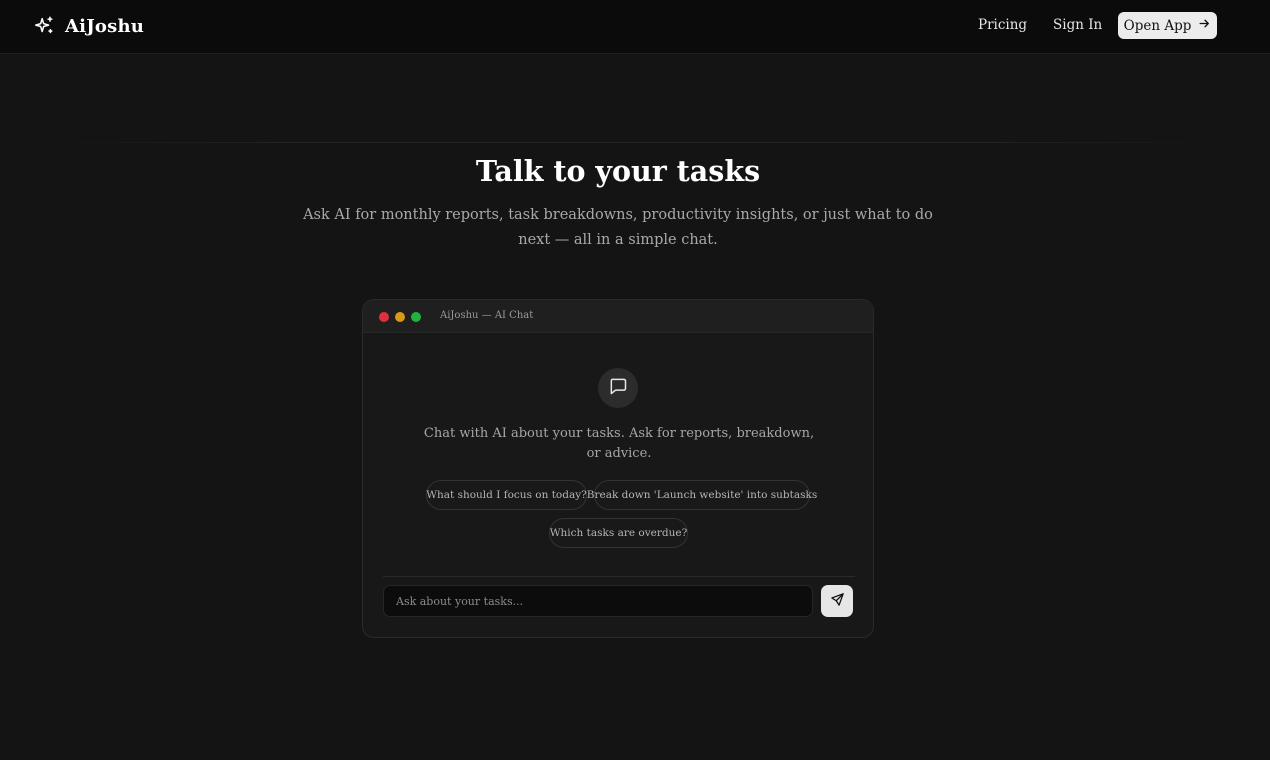 Image resolution: width=1270 pixels, height=760 pixels. What do you see at coordinates (506, 495) in the screenshot?
I see `suggestion-chip: What should I focus on today?` at bounding box center [506, 495].